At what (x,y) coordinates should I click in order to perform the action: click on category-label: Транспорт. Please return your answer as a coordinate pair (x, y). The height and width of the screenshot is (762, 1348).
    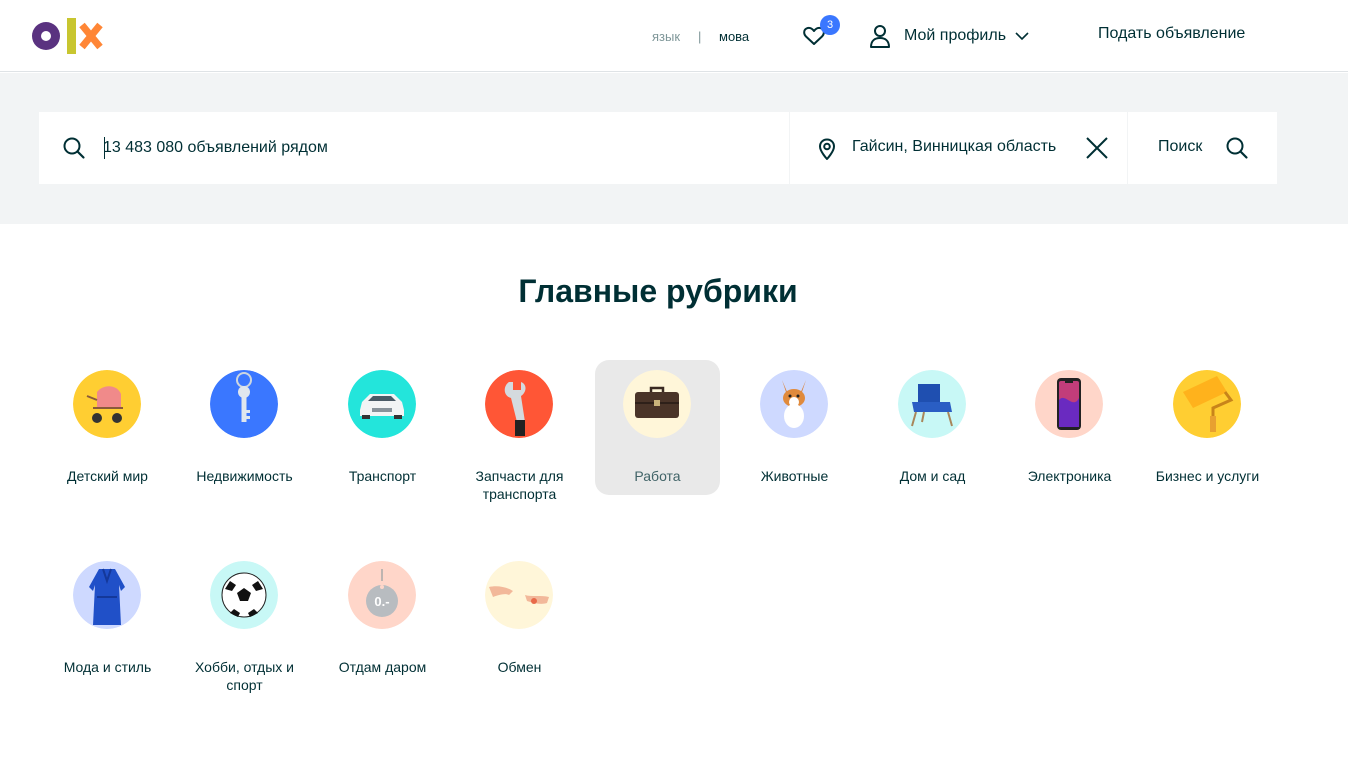
    Looking at the image, I should click on (382, 476).